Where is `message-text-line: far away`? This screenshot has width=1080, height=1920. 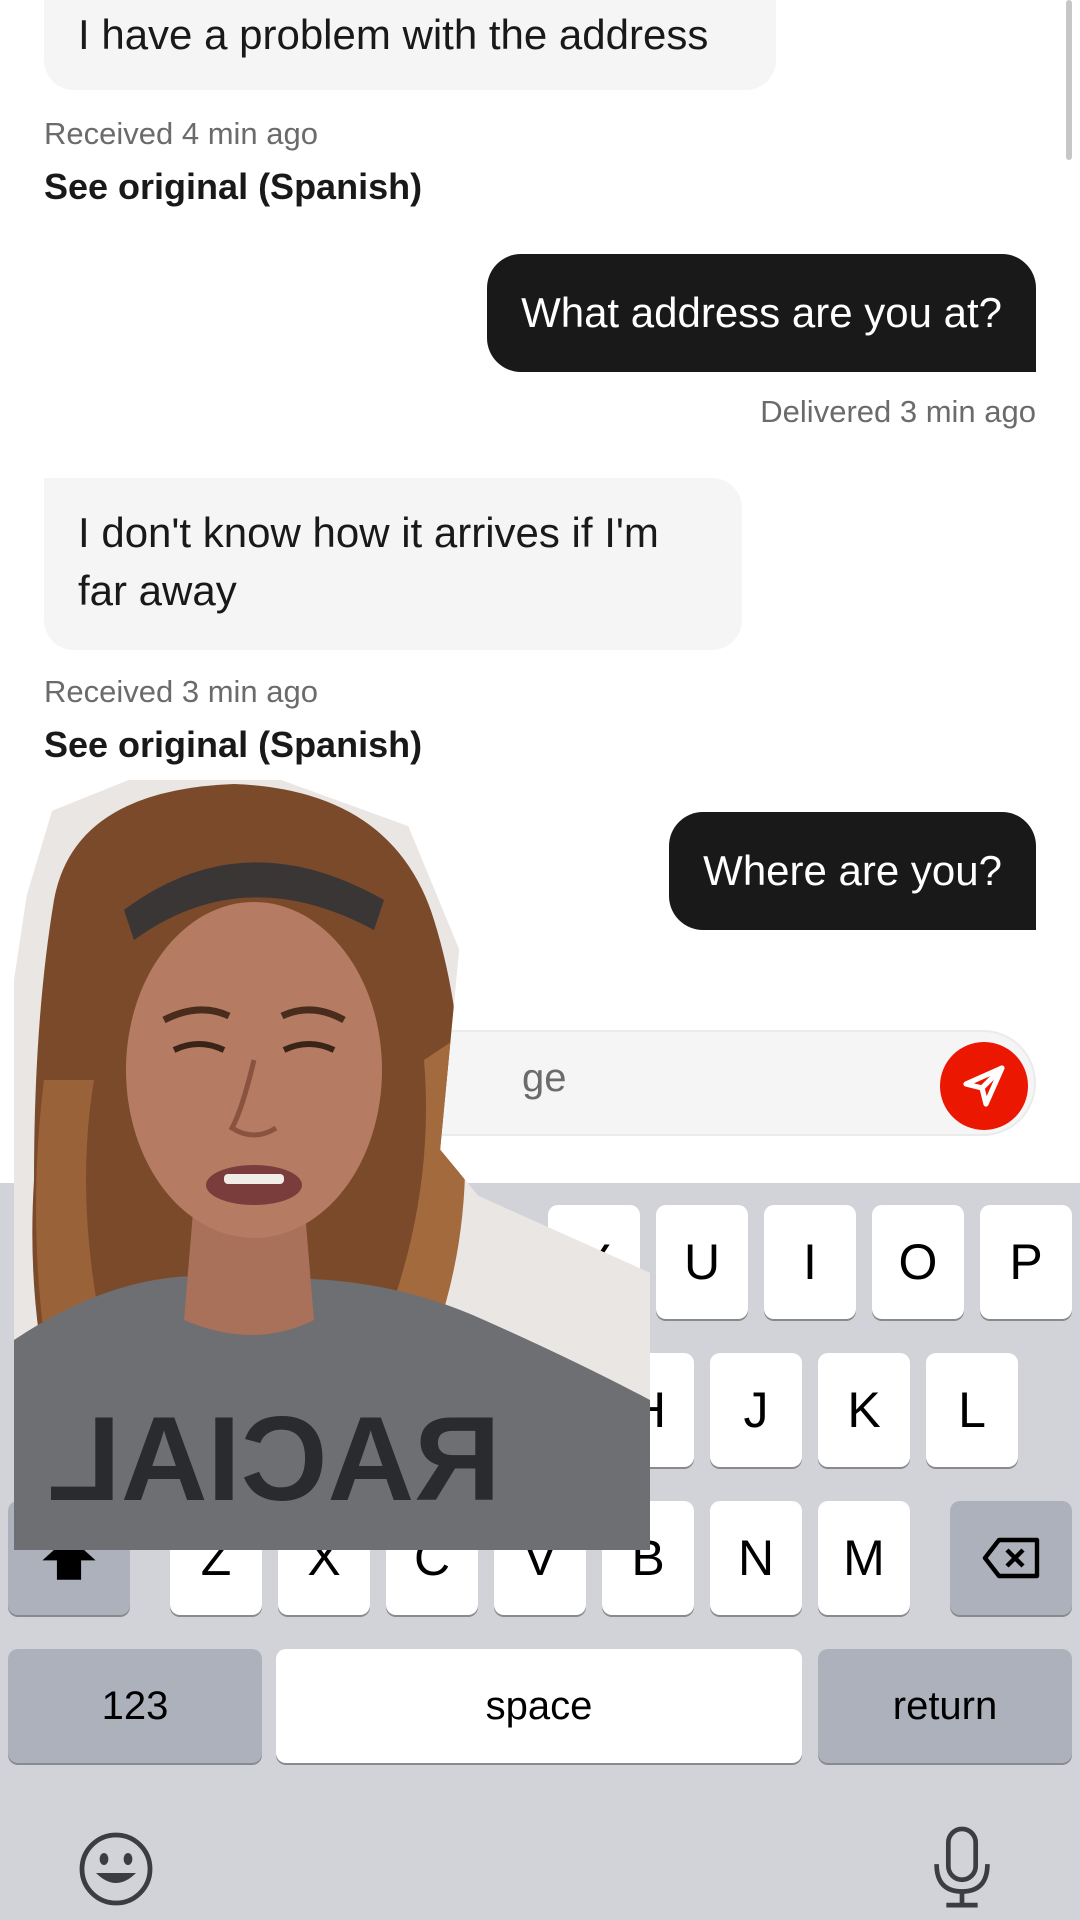
message-text-line: far away is located at coordinates (157, 590).